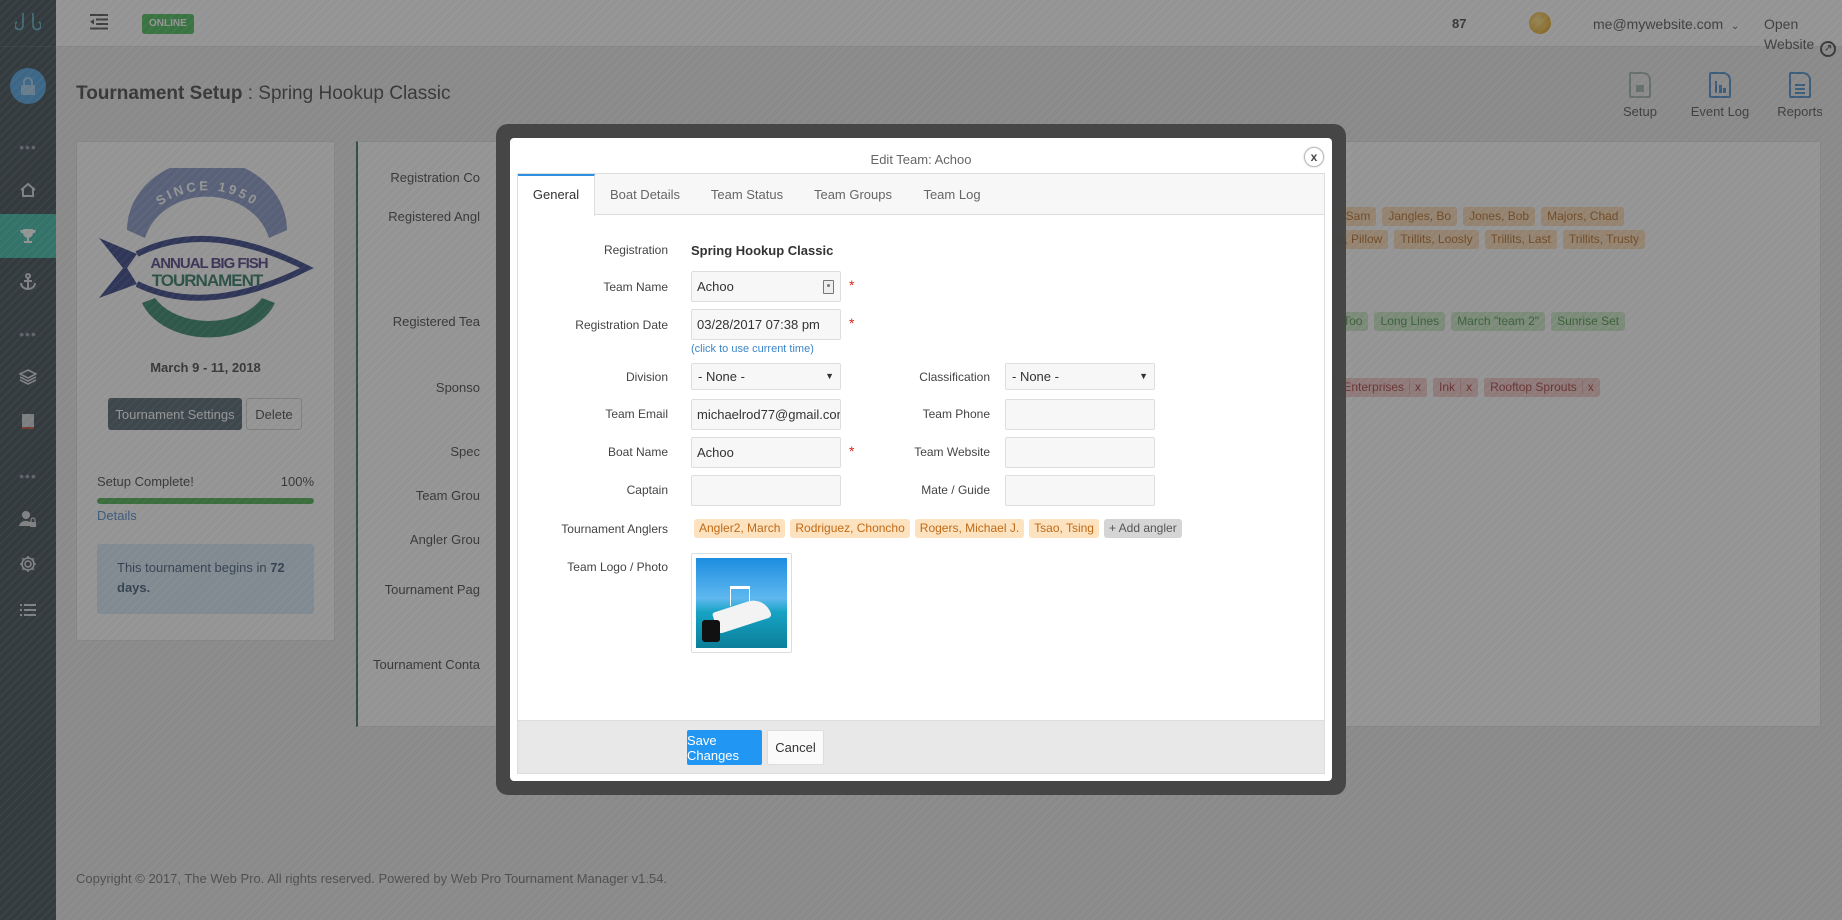 This screenshot has width=1842, height=920. I want to click on boat-name-input: Achoo, so click(766, 452).